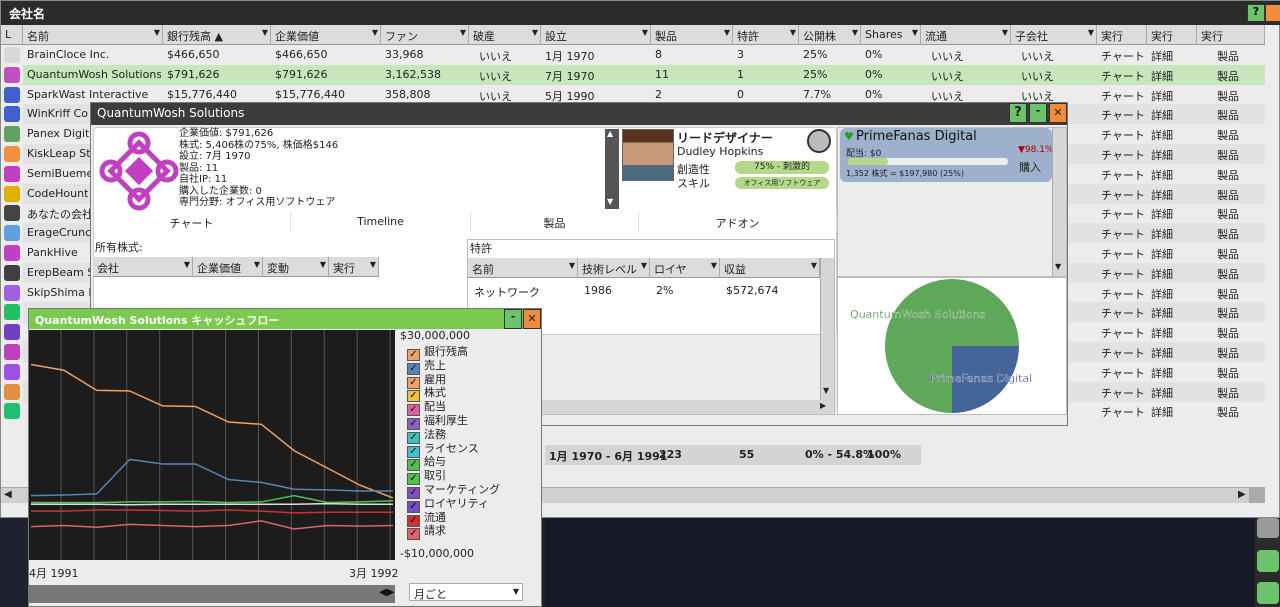 The width and height of the screenshot is (1280, 607). Describe the element at coordinates (437, 421) in the screenshot. I see `legend-item: ✓ 福利厚生` at that location.